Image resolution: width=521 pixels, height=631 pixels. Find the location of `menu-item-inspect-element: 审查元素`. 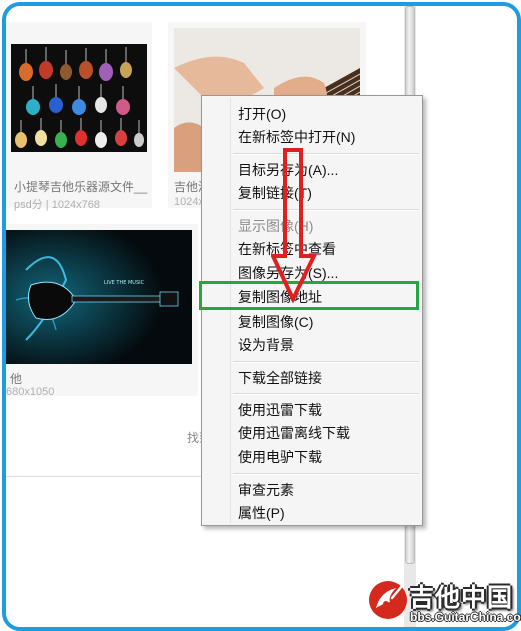

menu-item-inspect-element: 审查元素 is located at coordinates (266, 490).